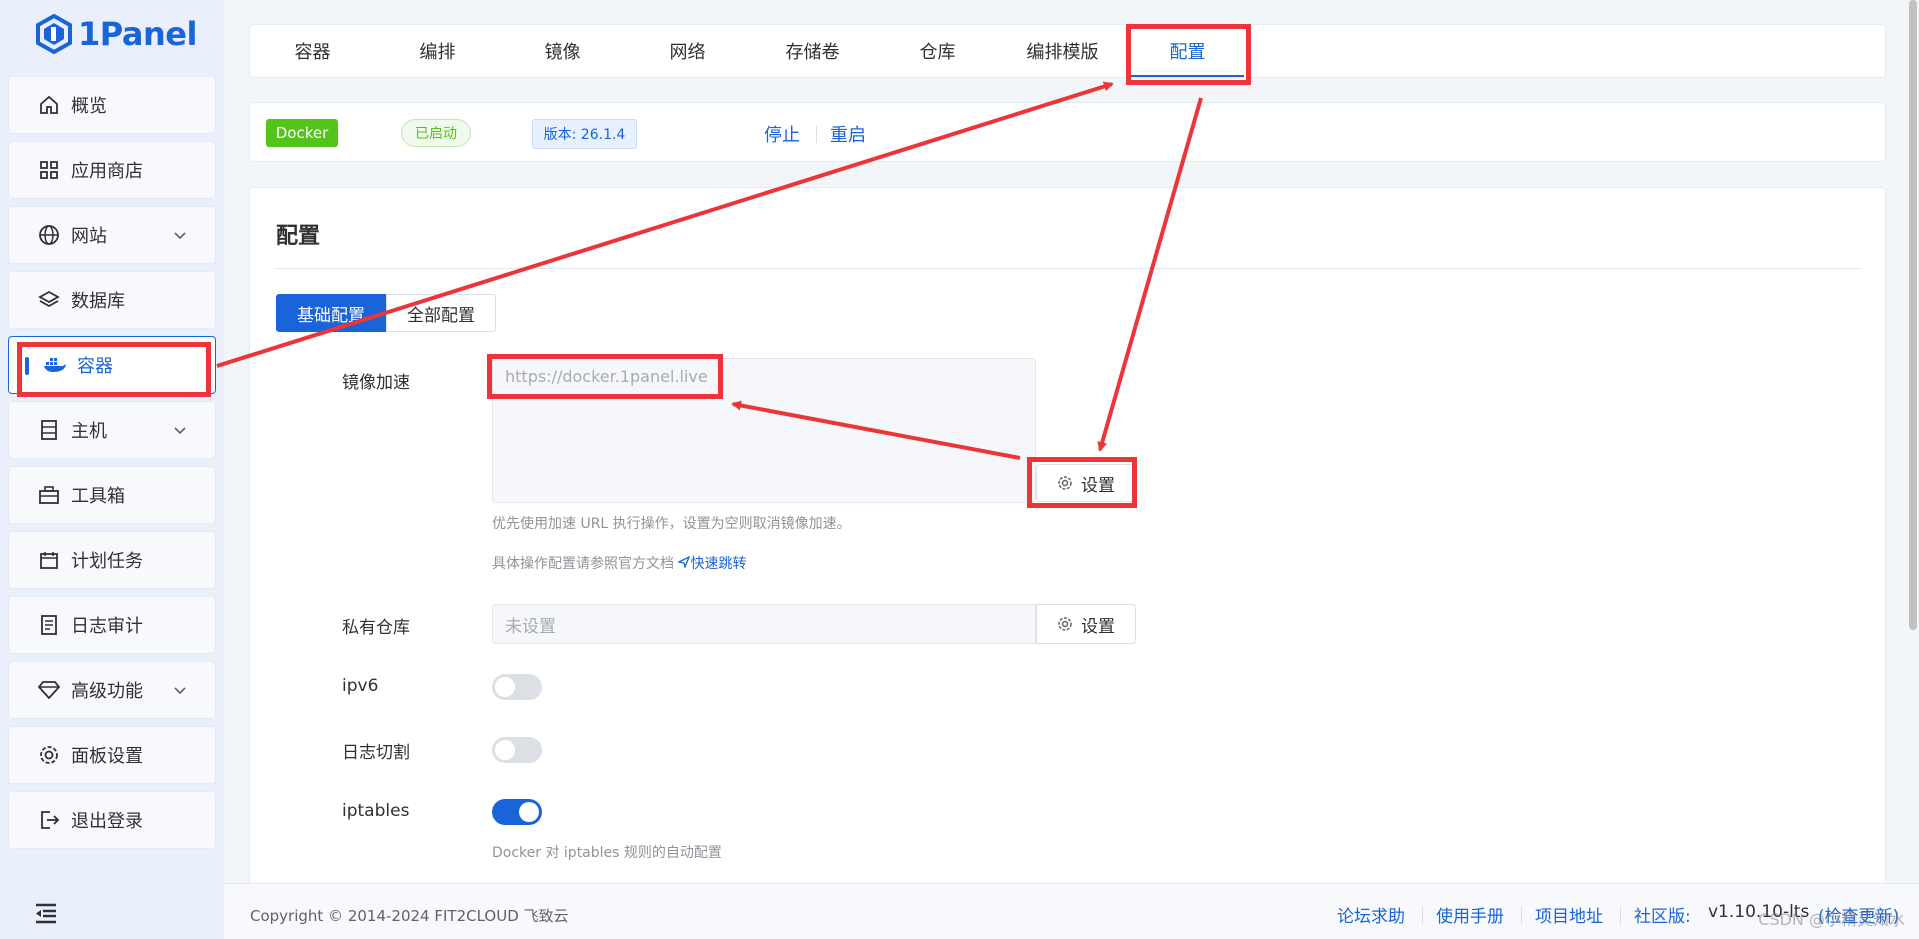 This screenshot has width=1919, height=939. I want to click on docs-hint-text: 具体操作配置请参照官方文档, so click(583, 564).